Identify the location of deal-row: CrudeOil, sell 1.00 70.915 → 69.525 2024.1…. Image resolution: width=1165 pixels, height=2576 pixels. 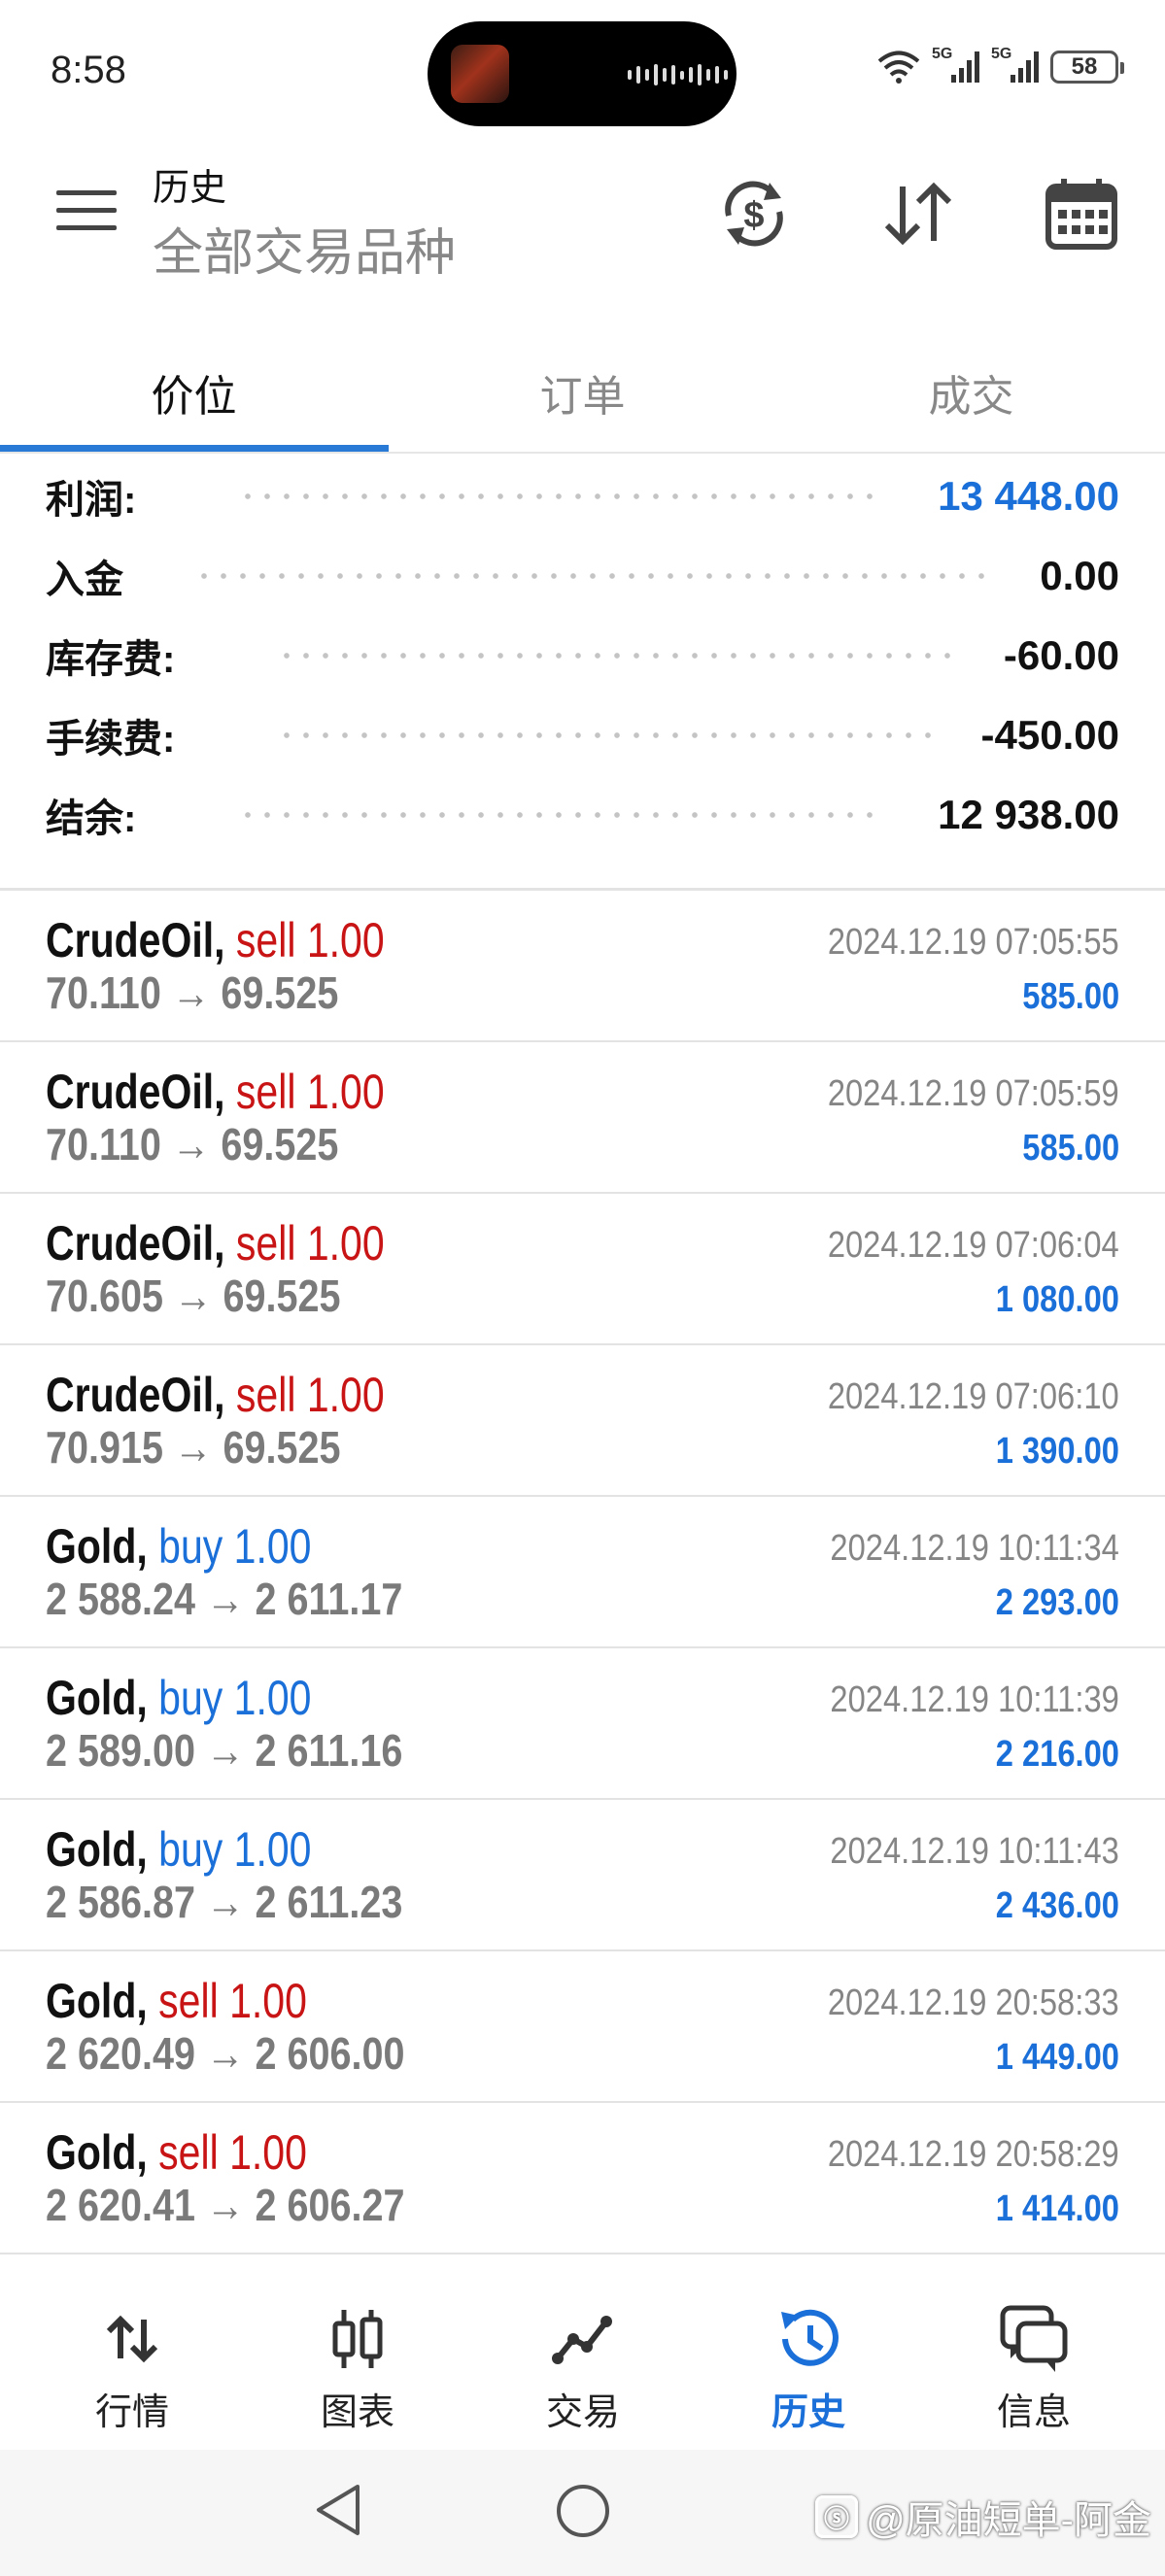
(583, 1421).